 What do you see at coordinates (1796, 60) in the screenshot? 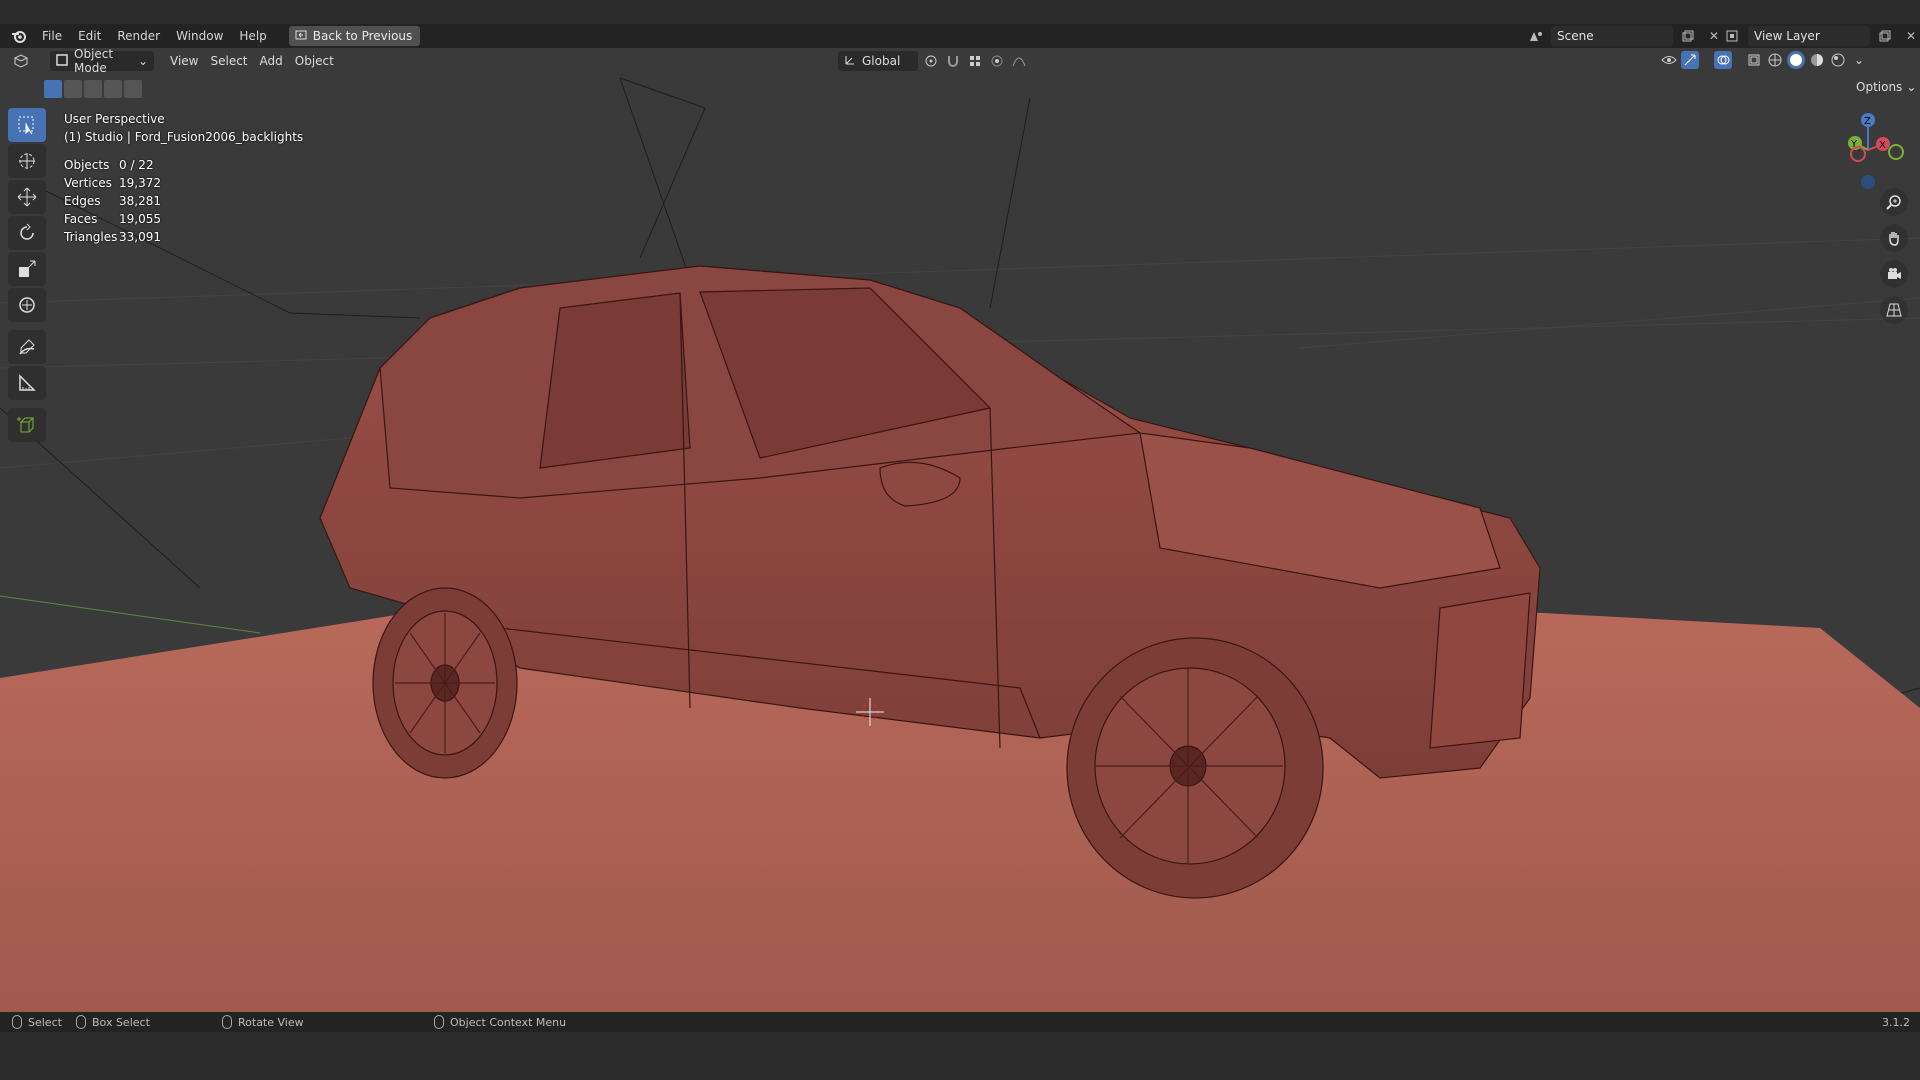
I see `solid-shading-icon` at bounding box center [1796, 60].